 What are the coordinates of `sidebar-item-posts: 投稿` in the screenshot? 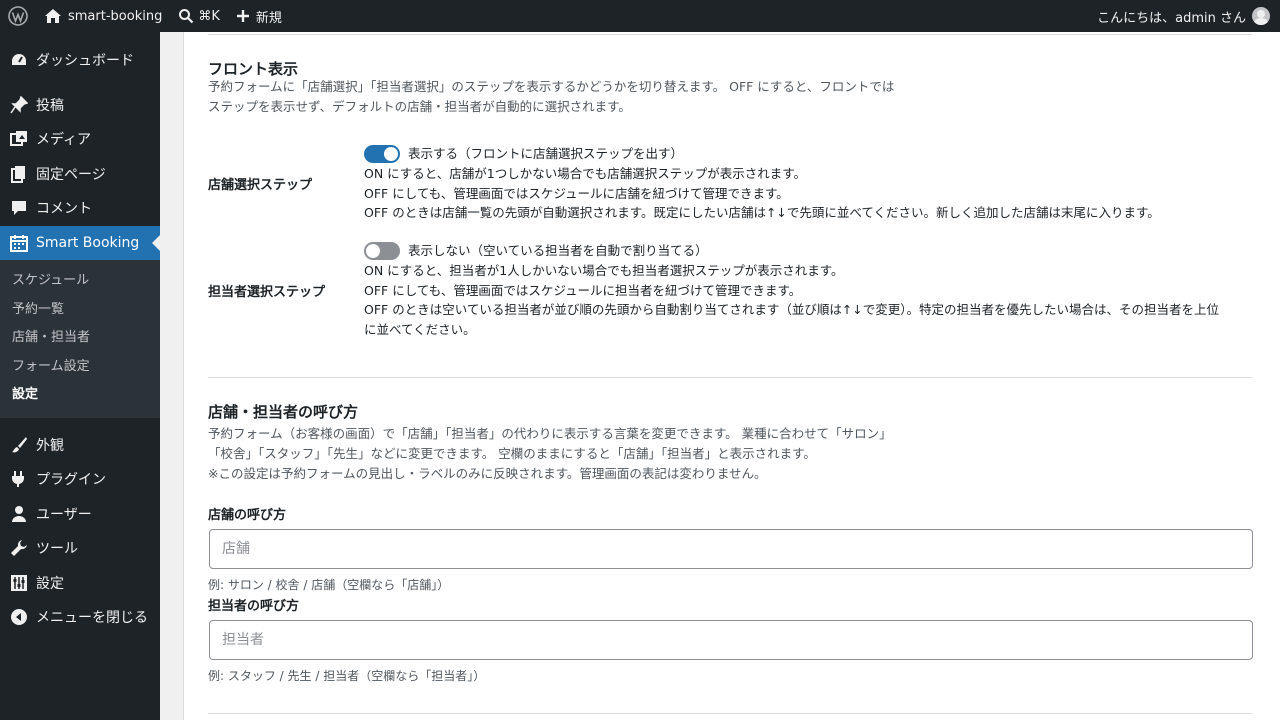 It's located at (80, 105).